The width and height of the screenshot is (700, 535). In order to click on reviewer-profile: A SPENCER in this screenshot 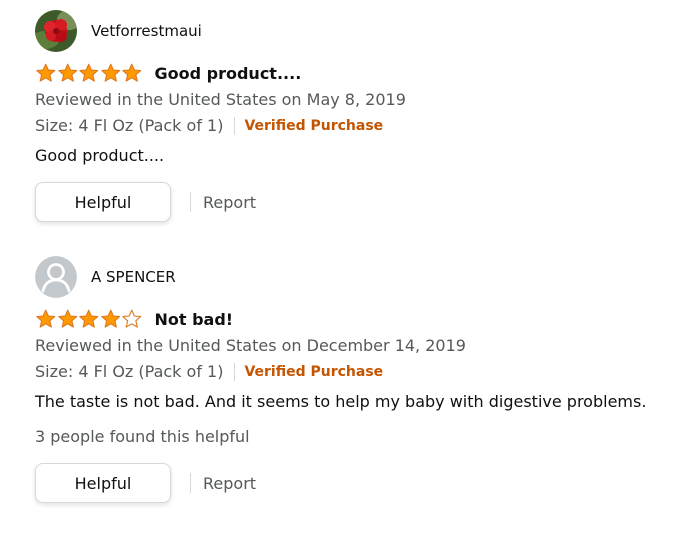, I will do `click(365, 277)`.